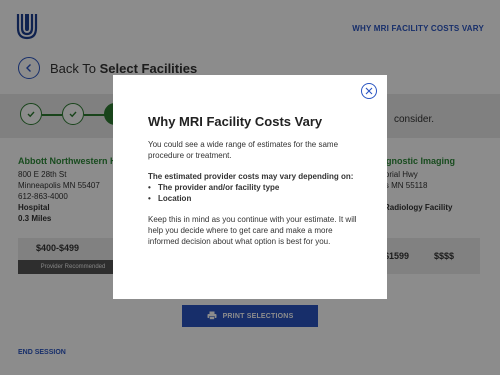 This screenshot has width=500, height=375. Describe the element at coordinates (369, 91) in the screenshot. I see `close-icon` at that location.